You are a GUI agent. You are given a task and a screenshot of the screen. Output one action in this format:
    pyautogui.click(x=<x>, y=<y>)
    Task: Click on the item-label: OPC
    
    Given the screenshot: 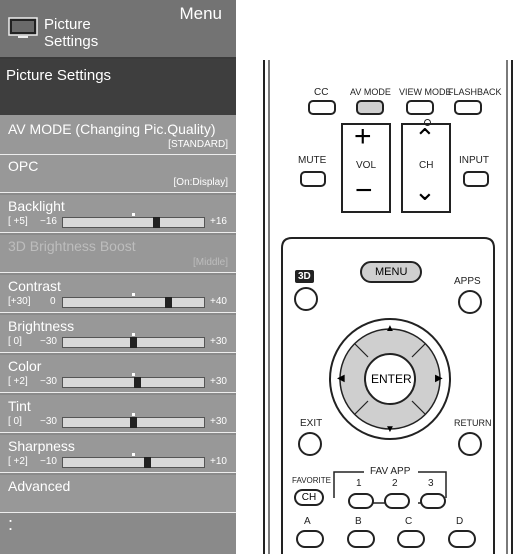 What is the action you would take?
    pyautogui.click(x=23, y=166)
    